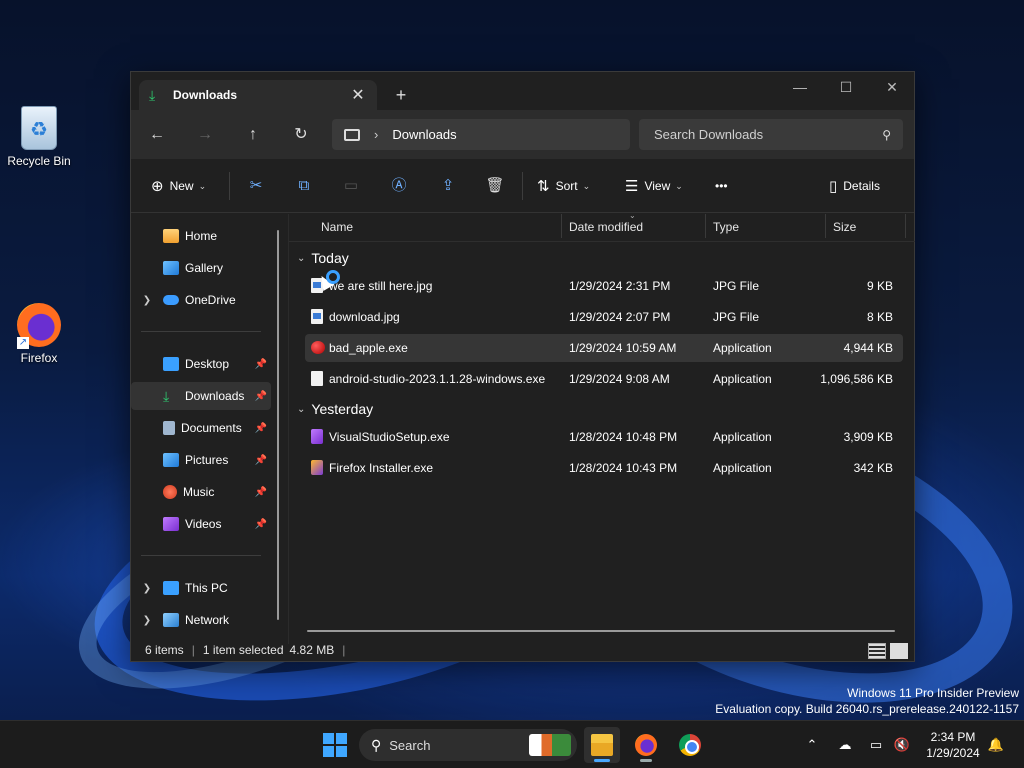  Describe the element at coordinates (522, 91) in the screenshot. I see `title-bar: ⤓ Downloads ✕ + — ☐ ✕` at that location.